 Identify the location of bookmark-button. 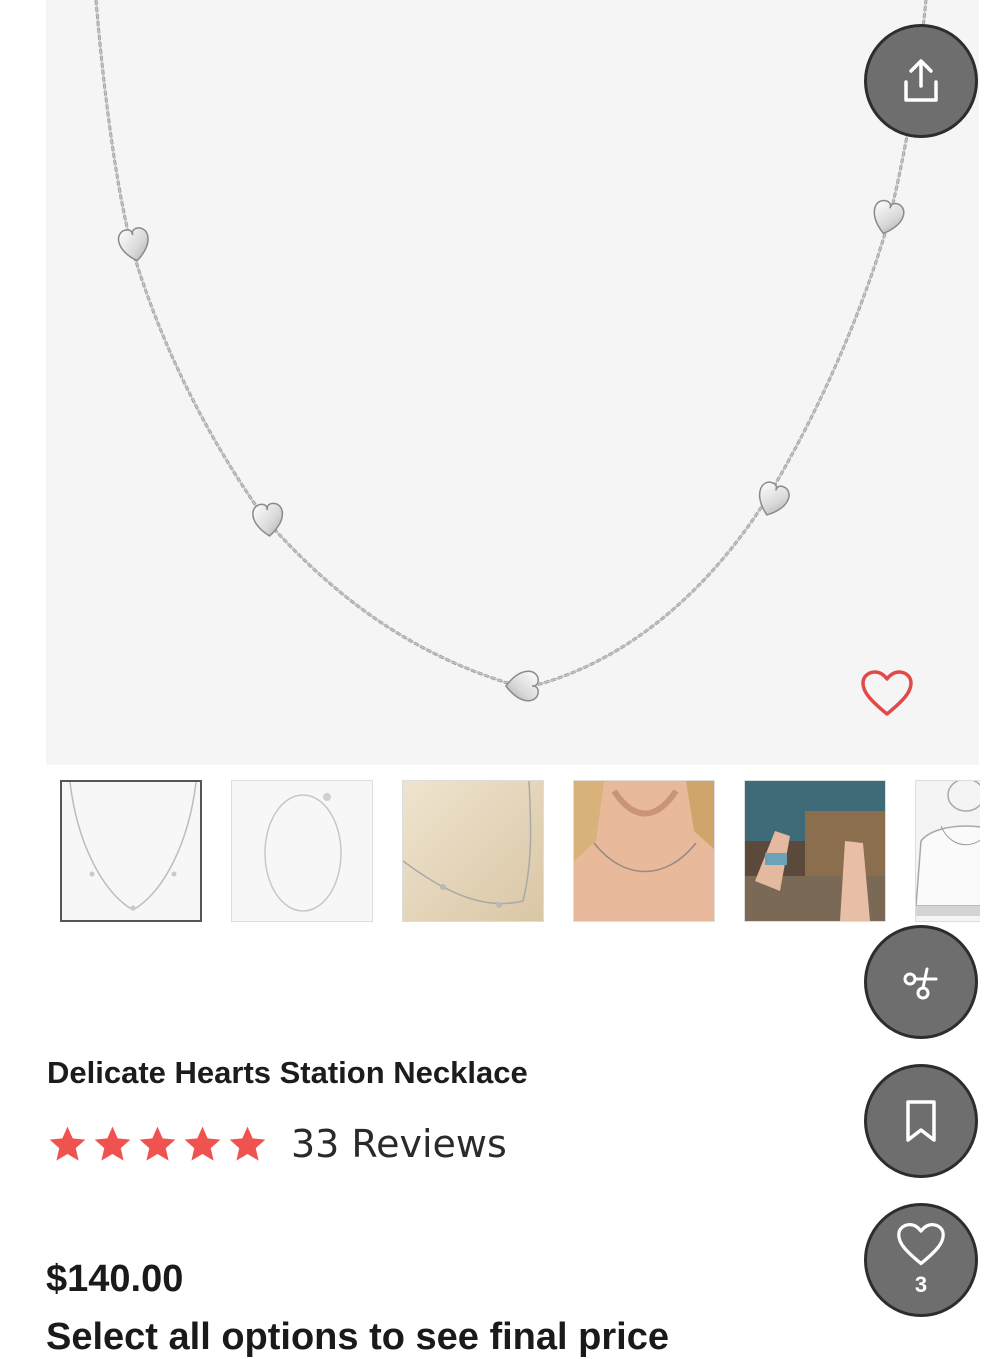
(921, 1121).